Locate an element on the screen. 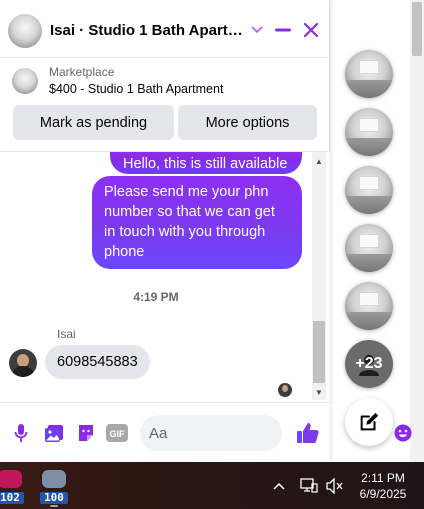 The height and width of the screenshot is (509, 424). conversation-avatar is located at coordinates (25, 31).